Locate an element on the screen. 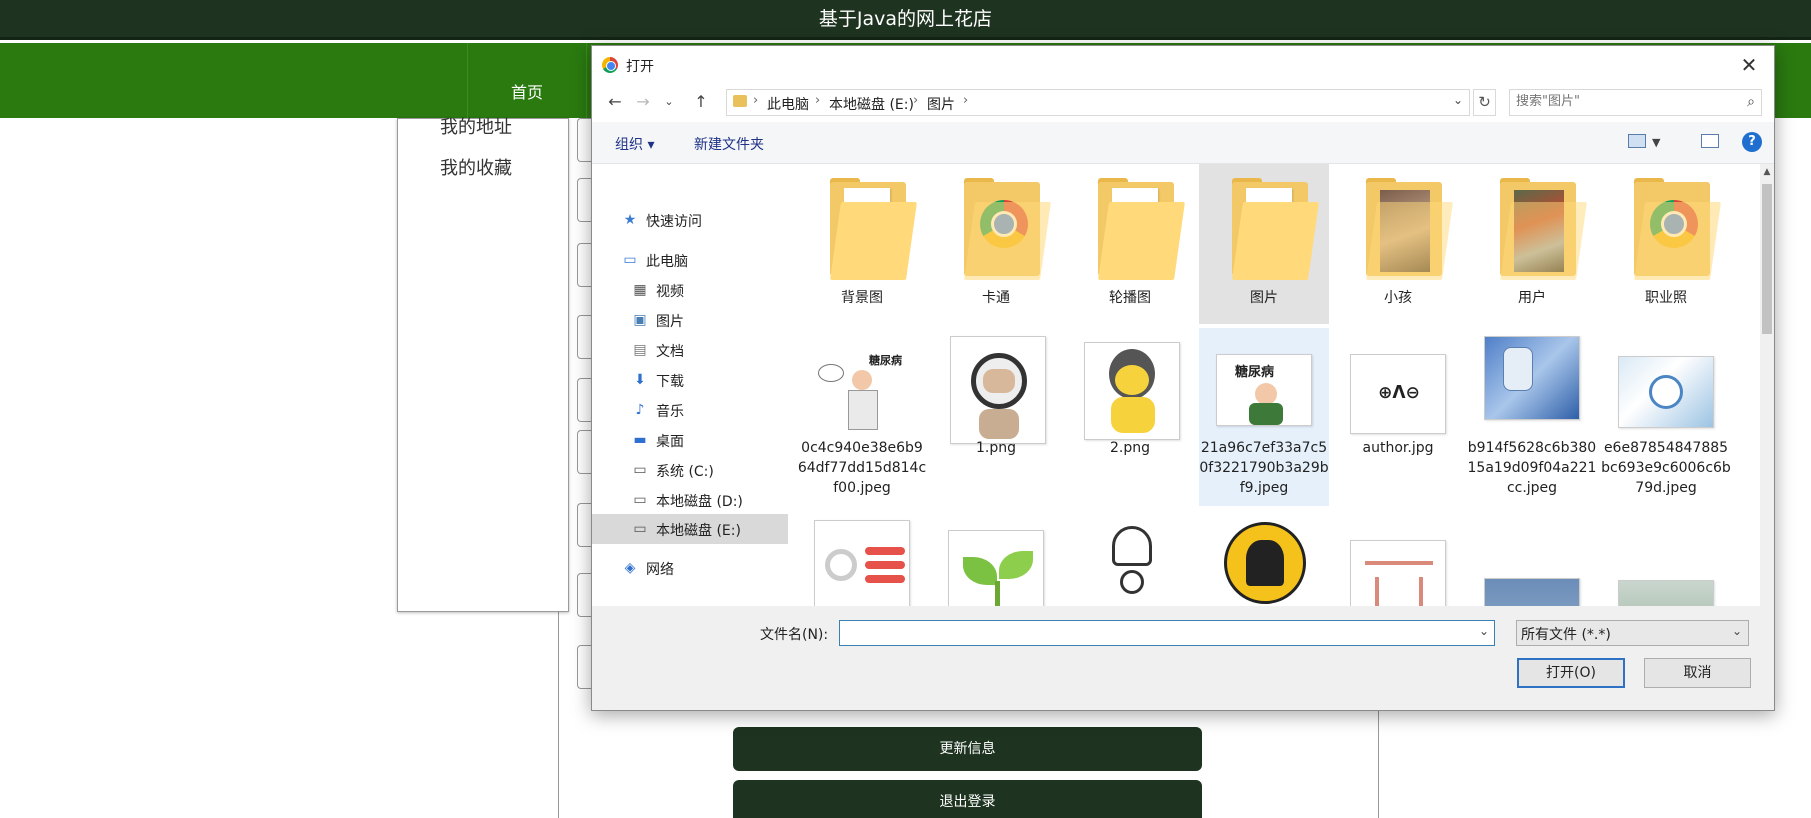 This screenshot has width=1811, height=818. pictures-icon: ▣ is located at coordinates (640, 320).